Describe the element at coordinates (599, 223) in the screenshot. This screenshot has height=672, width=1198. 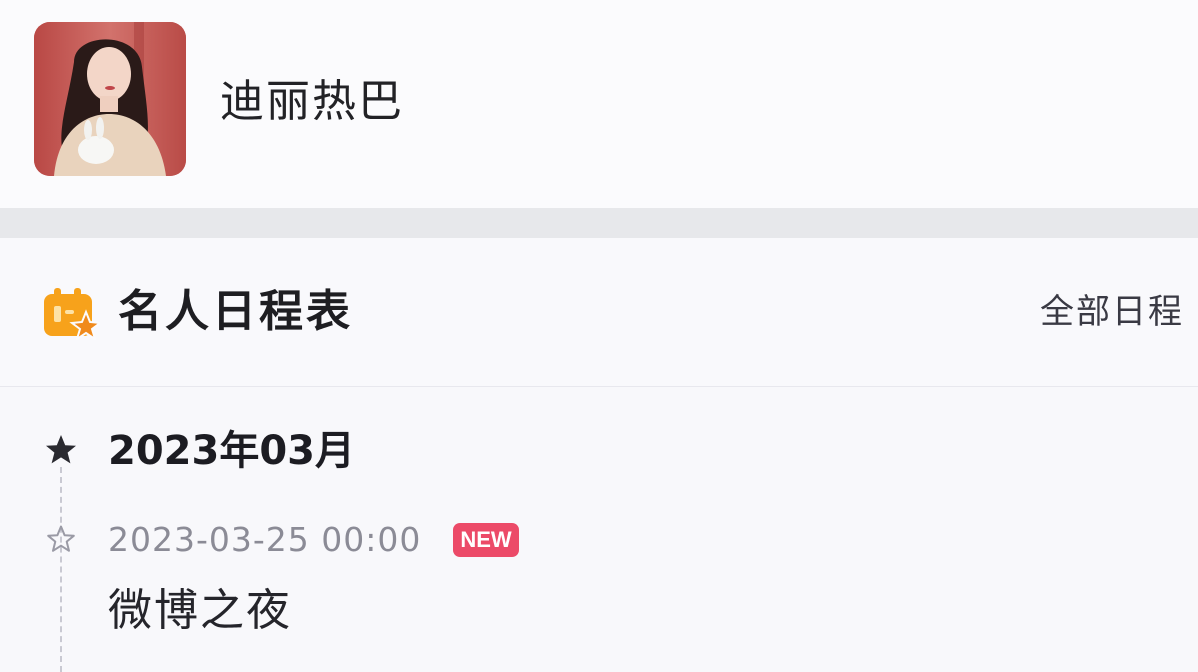
I see `section-divider` at that location.